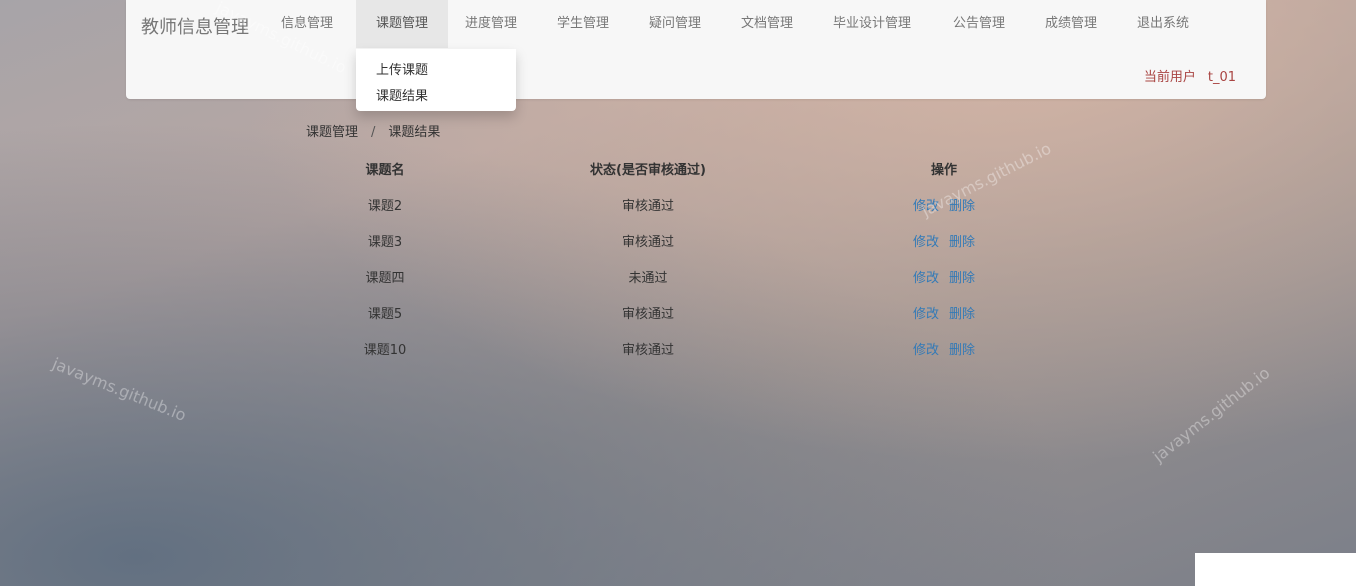 This screenshot has height=586, width=1356. I want to click on breadcrumb-item-topic-results: 课题结果, so click(414, 132).